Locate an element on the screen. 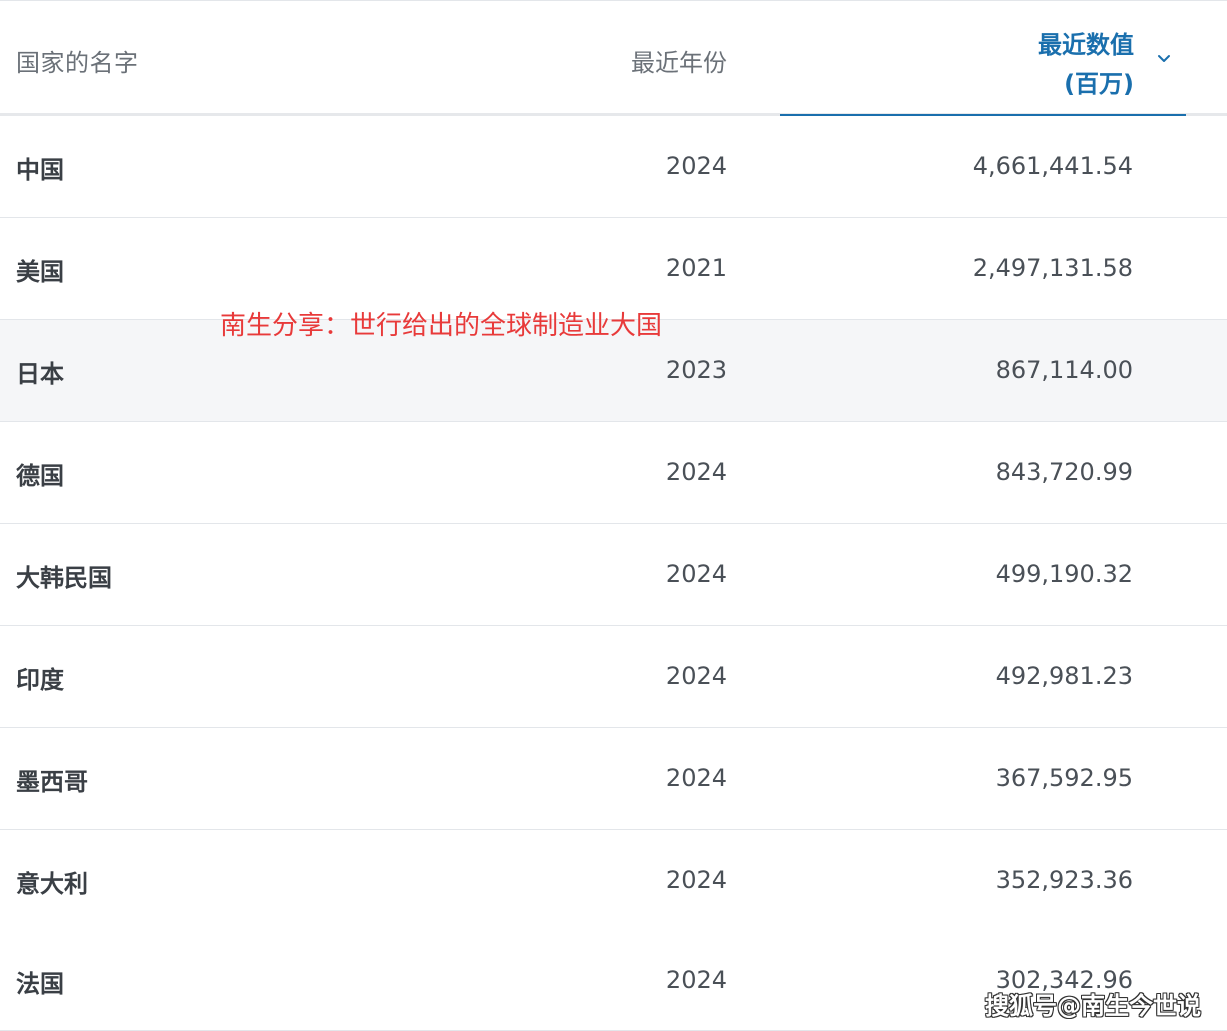  cell-country: 日本 is located at coordinates (40, 371).